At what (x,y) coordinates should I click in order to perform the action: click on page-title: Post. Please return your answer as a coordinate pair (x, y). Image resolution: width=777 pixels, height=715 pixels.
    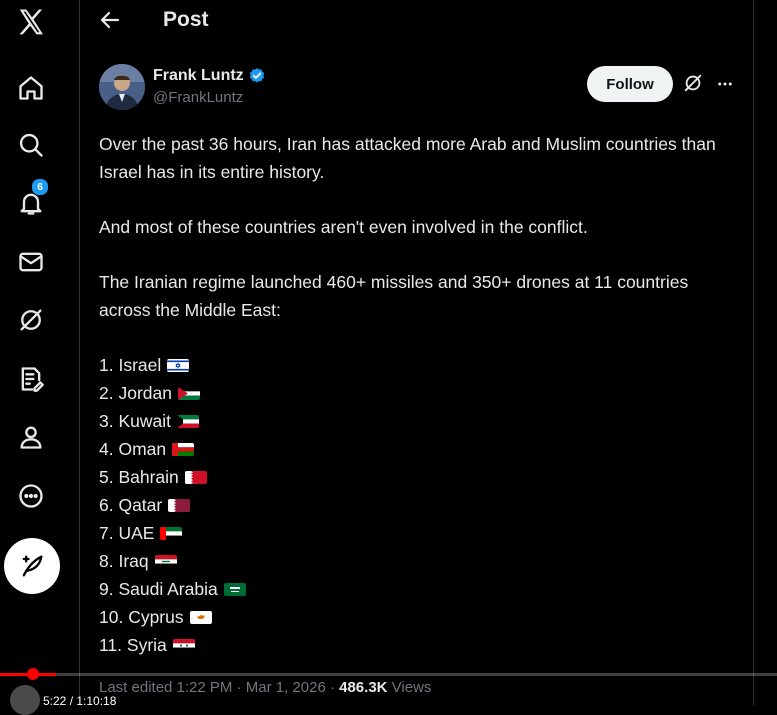
    Looking at the image, I should click on (186, 19).